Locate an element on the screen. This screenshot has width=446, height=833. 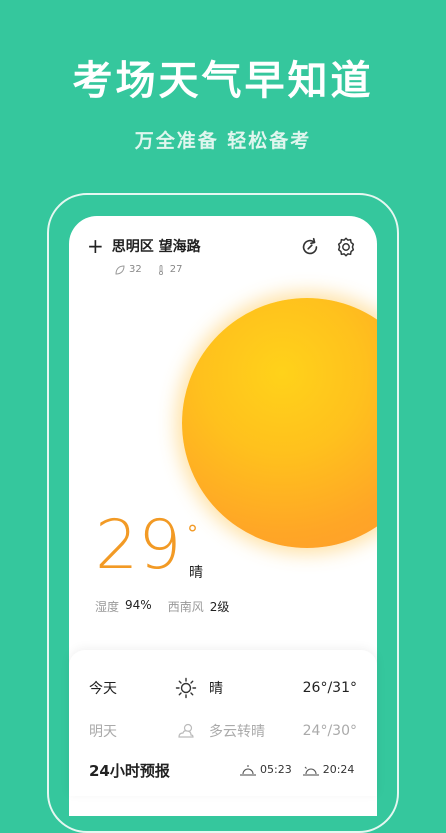
sun-illustration is located at coordinates (279, 423).